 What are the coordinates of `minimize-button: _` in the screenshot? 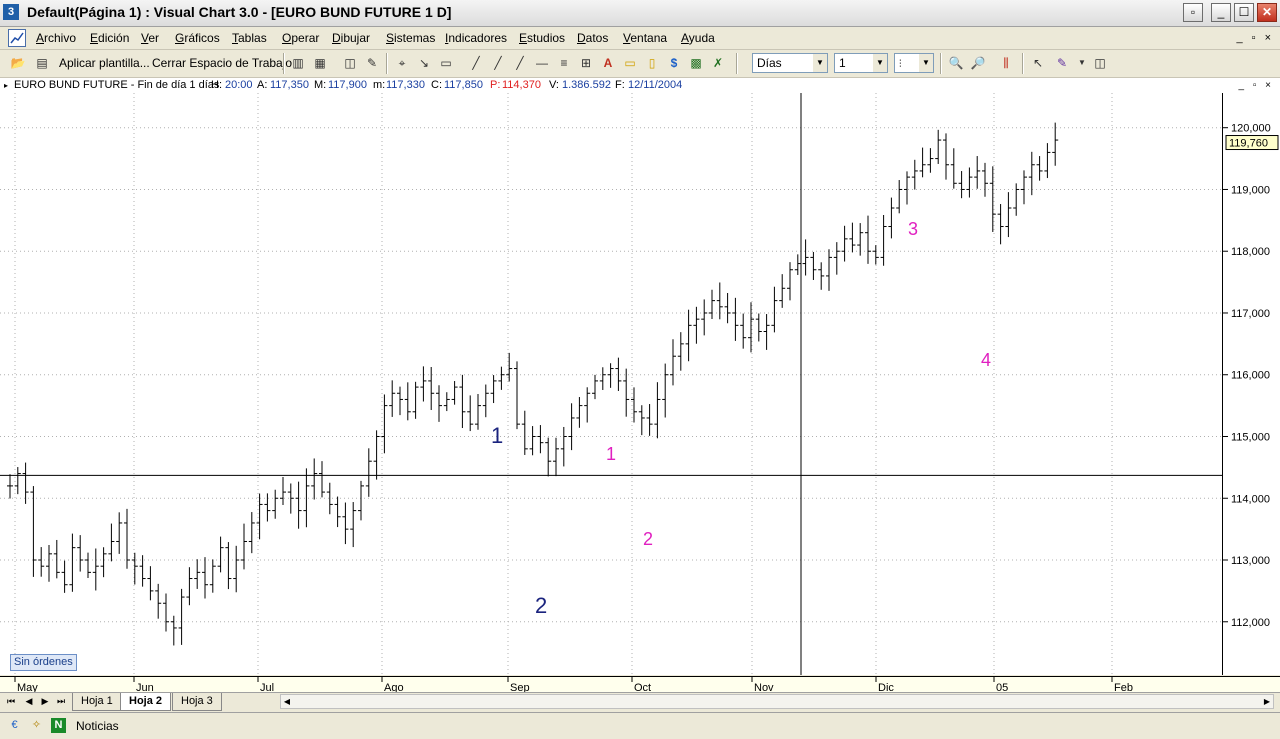 It's located at (1221, 12).